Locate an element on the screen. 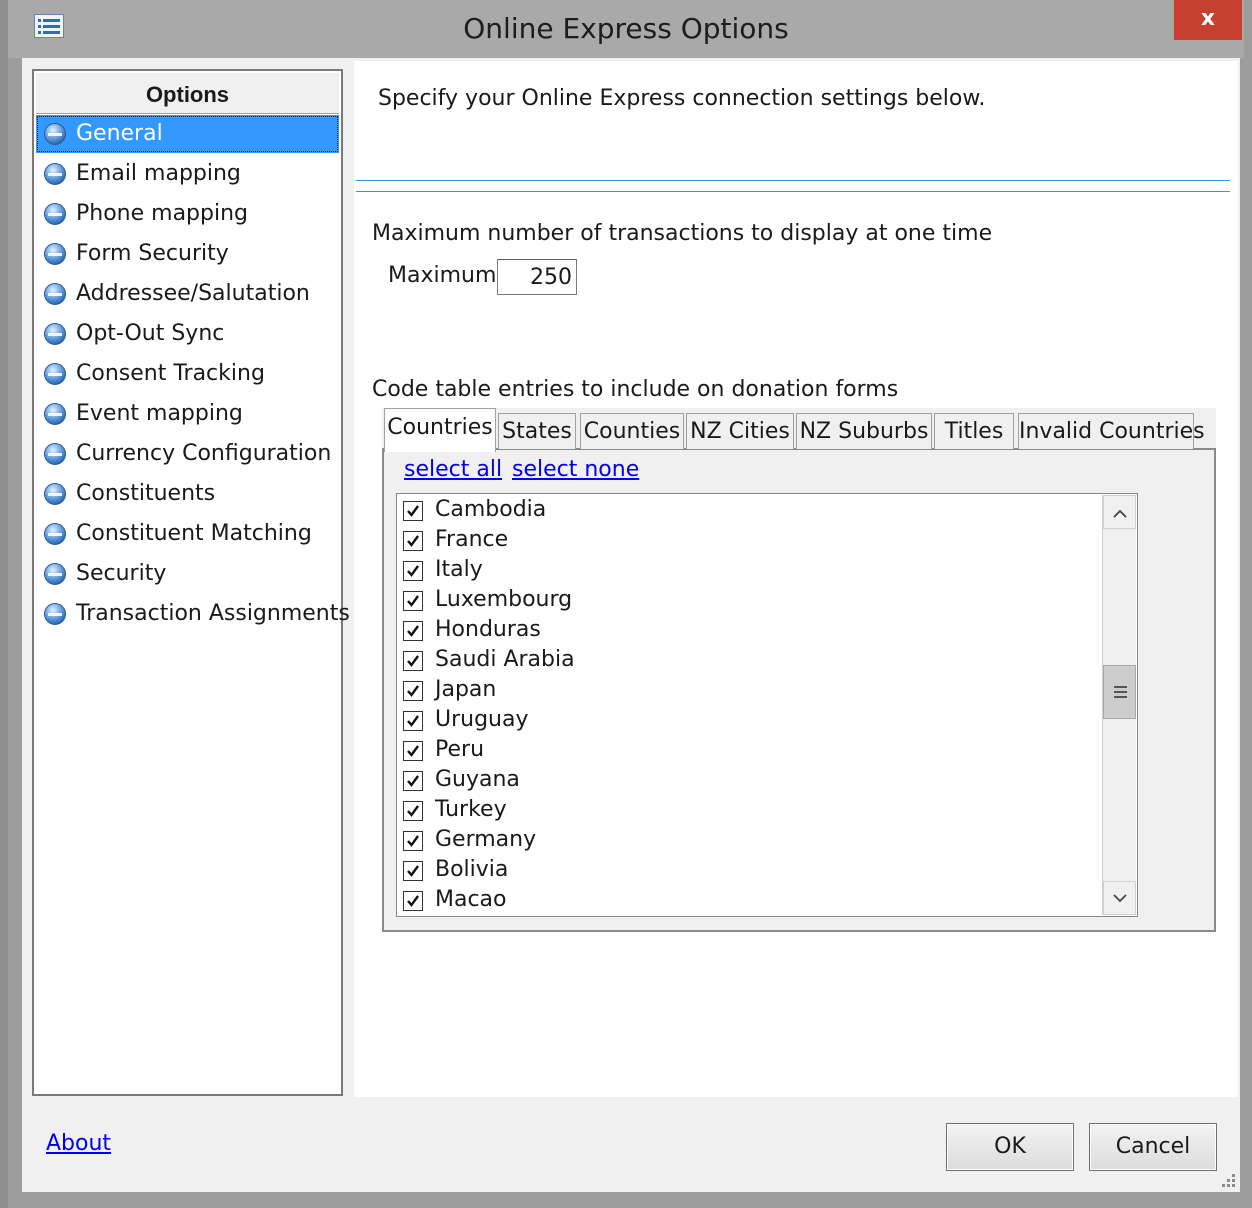  list-item: Bolivia is located at coordinates (747, 870).